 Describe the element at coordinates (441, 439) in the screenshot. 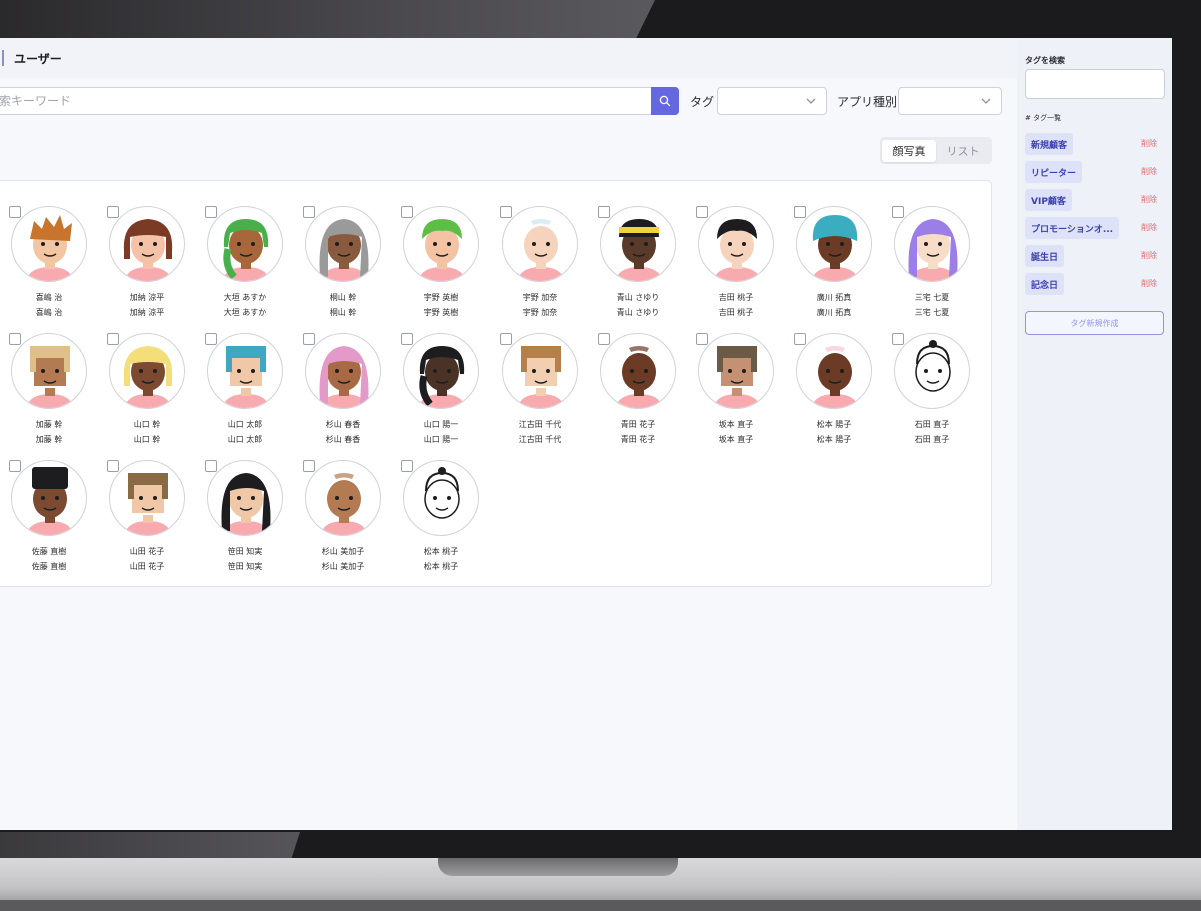

I see `user-name-sub: 山口 陽一` at that location.